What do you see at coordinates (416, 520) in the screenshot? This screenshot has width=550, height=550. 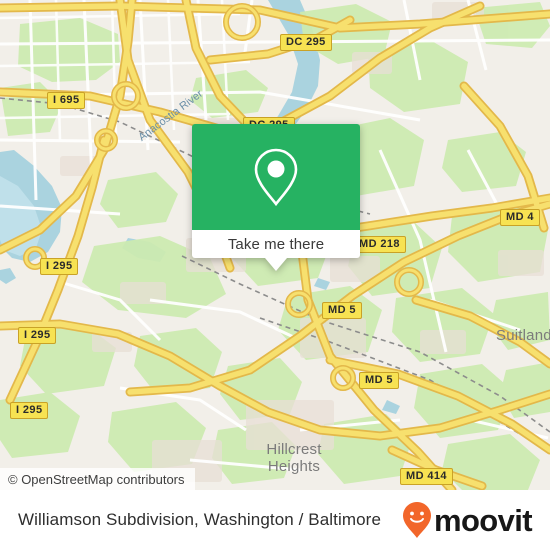 I see `moovit-pin-icon` at bounding box center [416, 520].